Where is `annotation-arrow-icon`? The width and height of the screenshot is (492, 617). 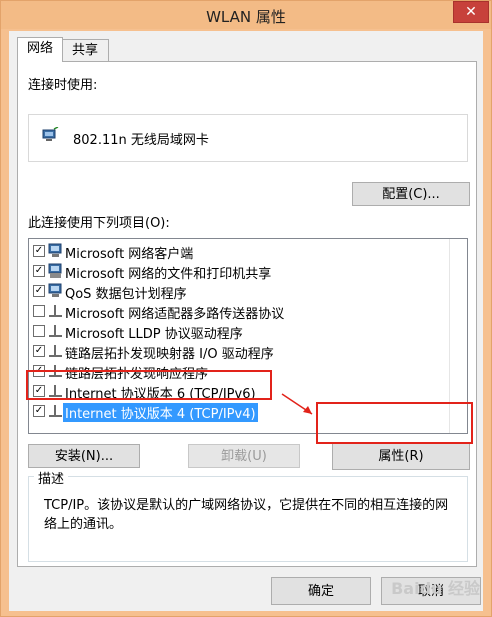 annotation-arrow-icon is located at coordinates (297, 404).